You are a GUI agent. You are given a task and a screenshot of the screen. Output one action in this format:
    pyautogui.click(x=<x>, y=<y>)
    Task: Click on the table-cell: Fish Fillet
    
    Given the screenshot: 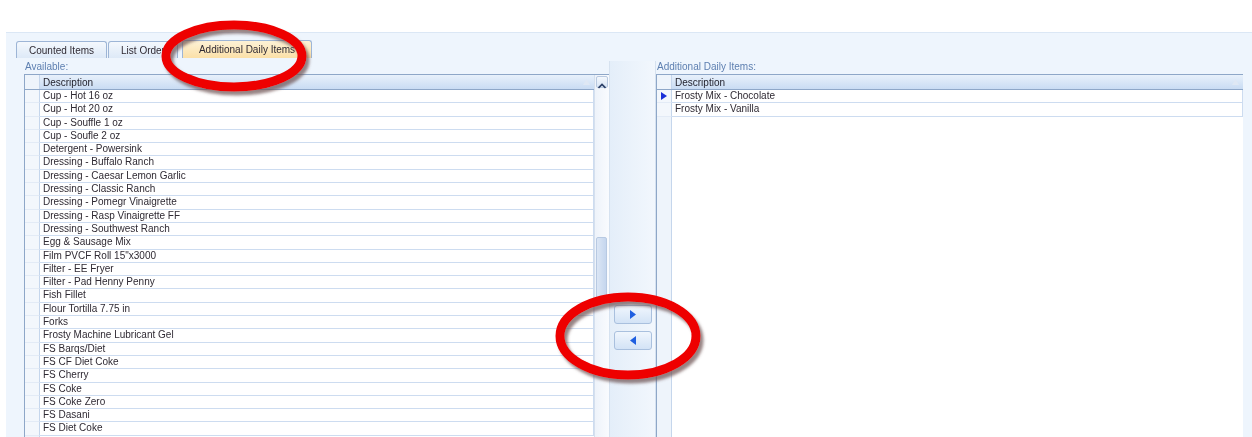 What is the action you would take?
    pyautogui.click(x=317, y=296)
    